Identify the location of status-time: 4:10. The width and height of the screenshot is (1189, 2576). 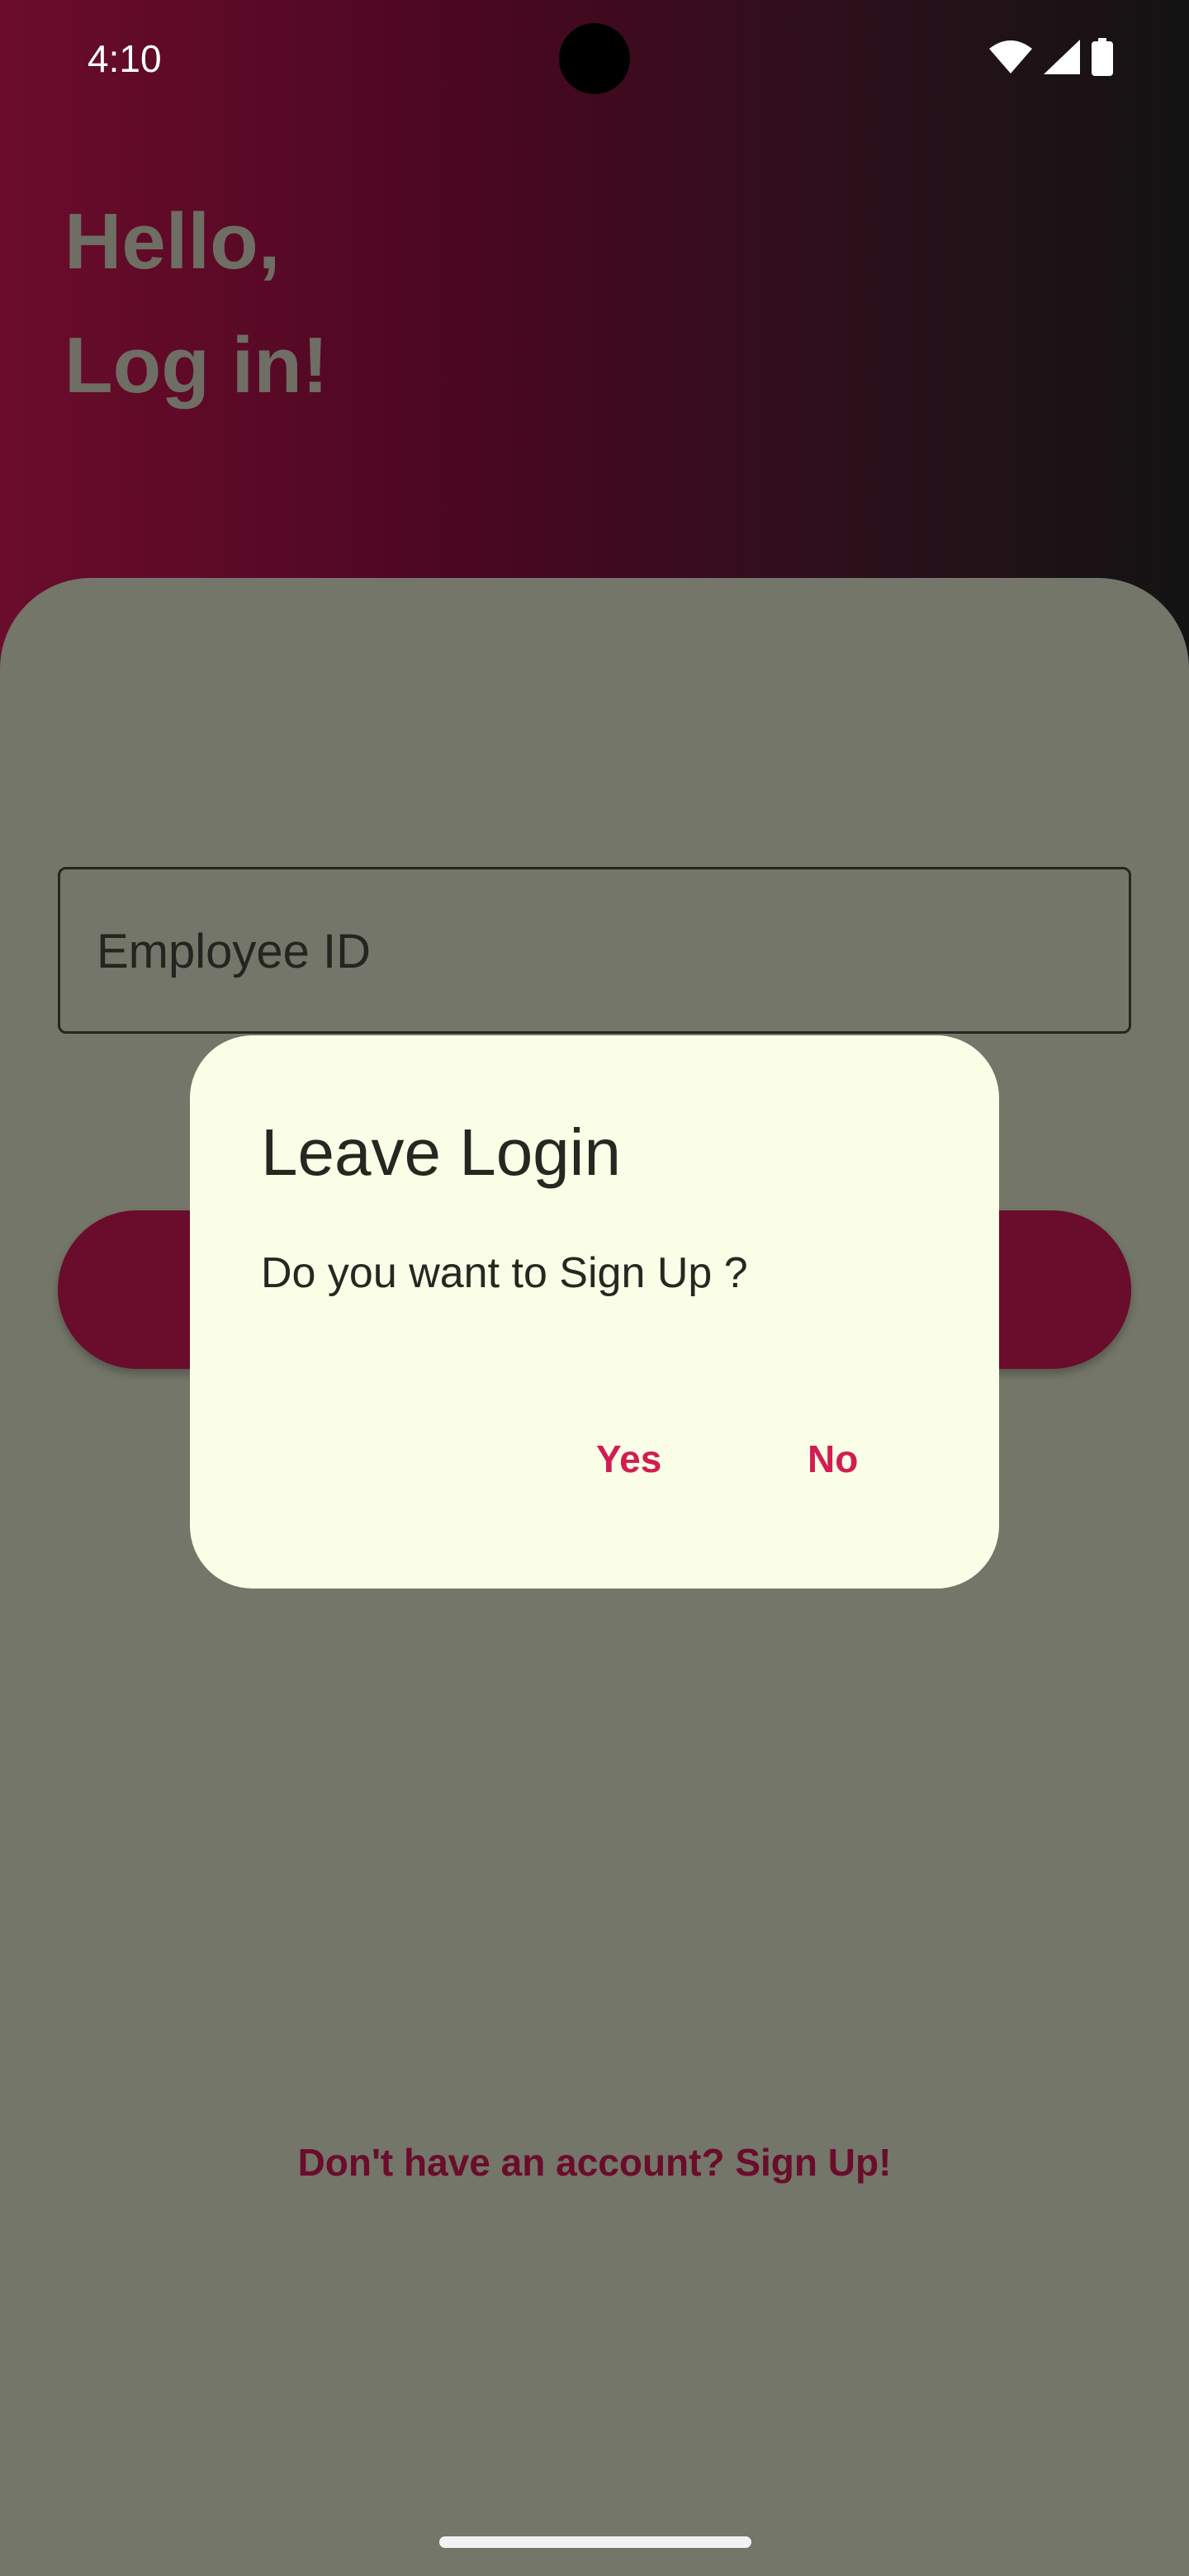
(125, 58).